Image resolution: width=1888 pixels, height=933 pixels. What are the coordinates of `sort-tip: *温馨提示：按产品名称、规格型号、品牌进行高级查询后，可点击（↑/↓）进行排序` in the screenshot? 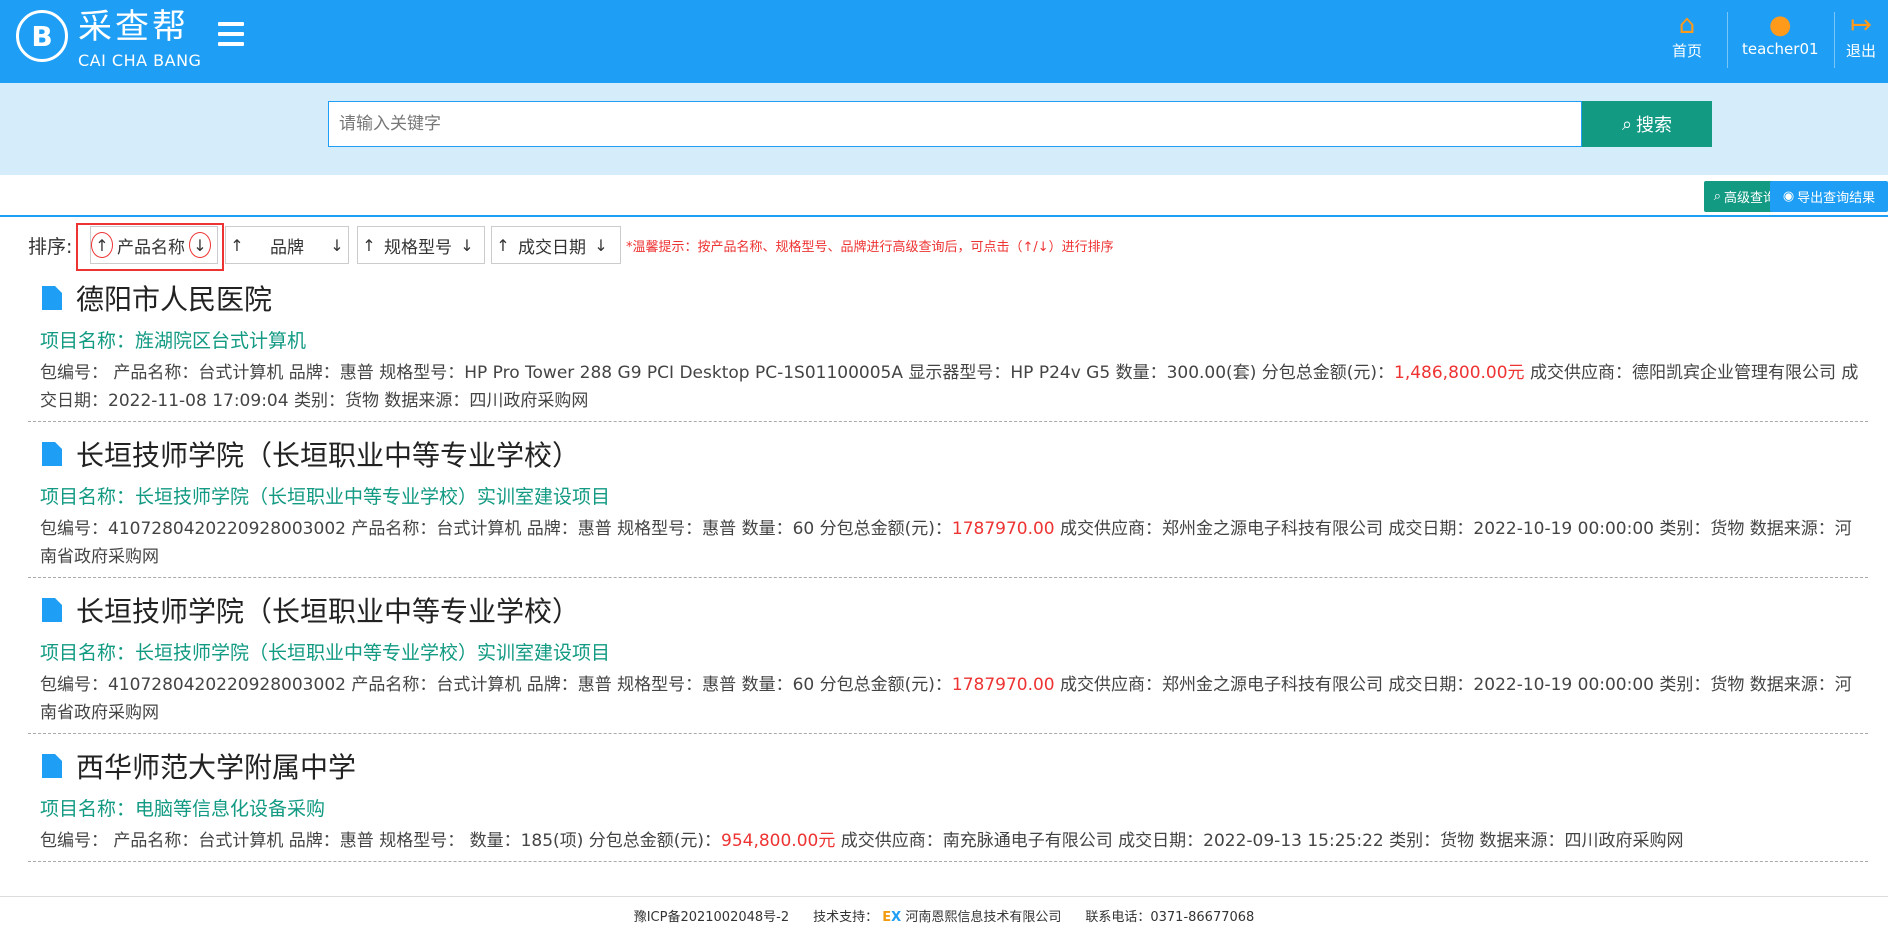 It's located at (870, 247).